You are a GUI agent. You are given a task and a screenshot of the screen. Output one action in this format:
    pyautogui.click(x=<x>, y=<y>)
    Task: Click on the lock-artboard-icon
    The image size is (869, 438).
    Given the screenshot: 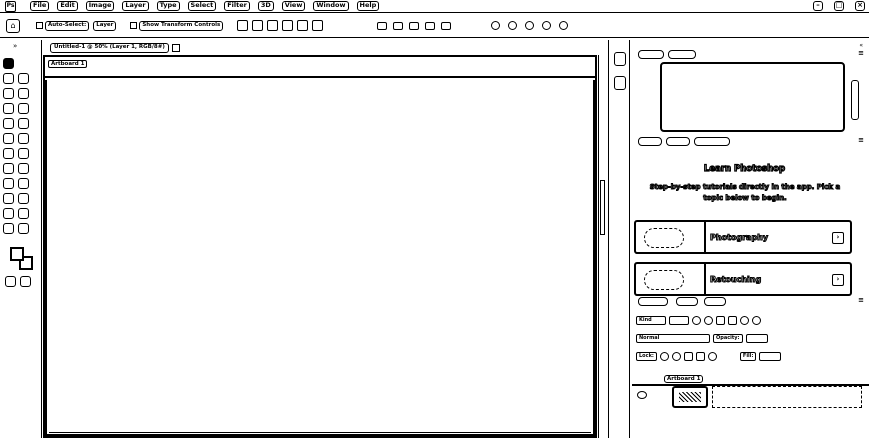 What is the action you would take?
    pyautogui.click(x=700, y=356)
    